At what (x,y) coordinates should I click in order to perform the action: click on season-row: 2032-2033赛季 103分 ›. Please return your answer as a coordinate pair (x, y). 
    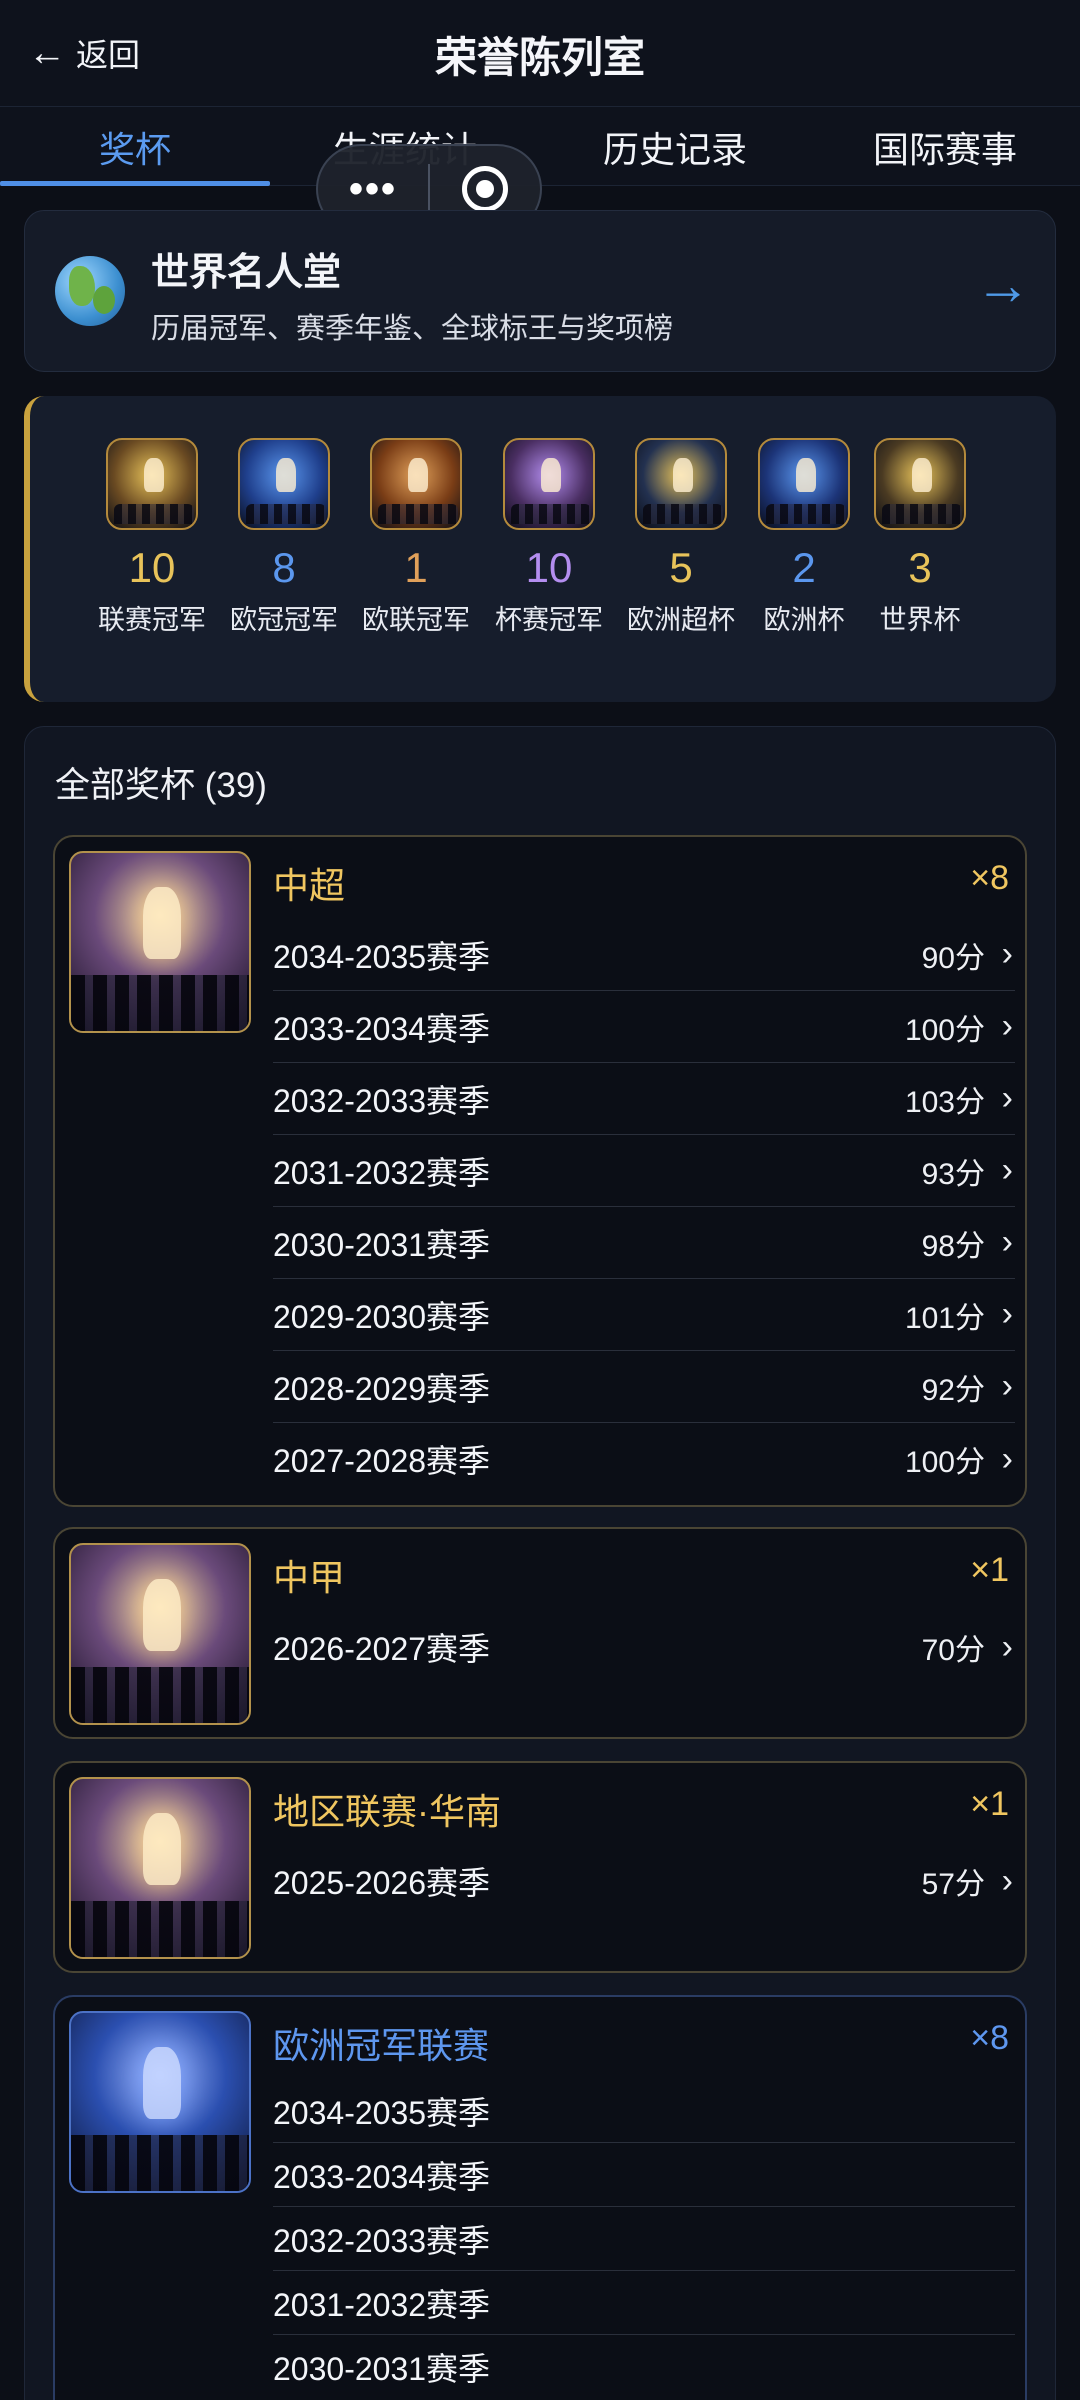
    Looking at the image, I should click on (644, 1099).